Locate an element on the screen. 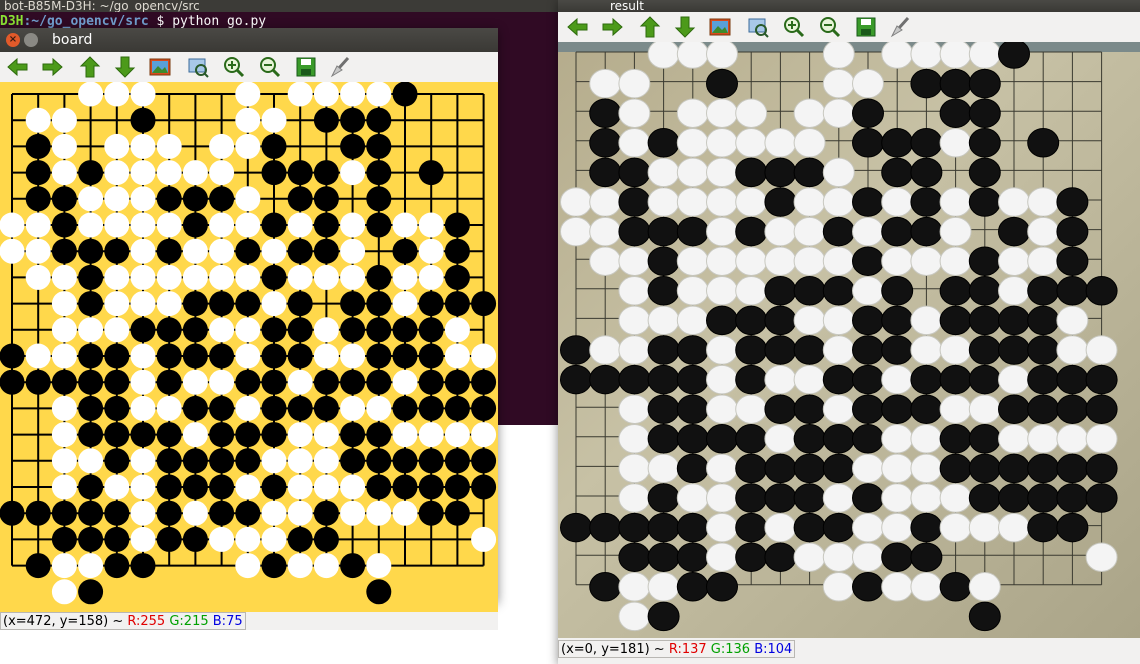  result-window-title: result is located at coordinates (627, 6).